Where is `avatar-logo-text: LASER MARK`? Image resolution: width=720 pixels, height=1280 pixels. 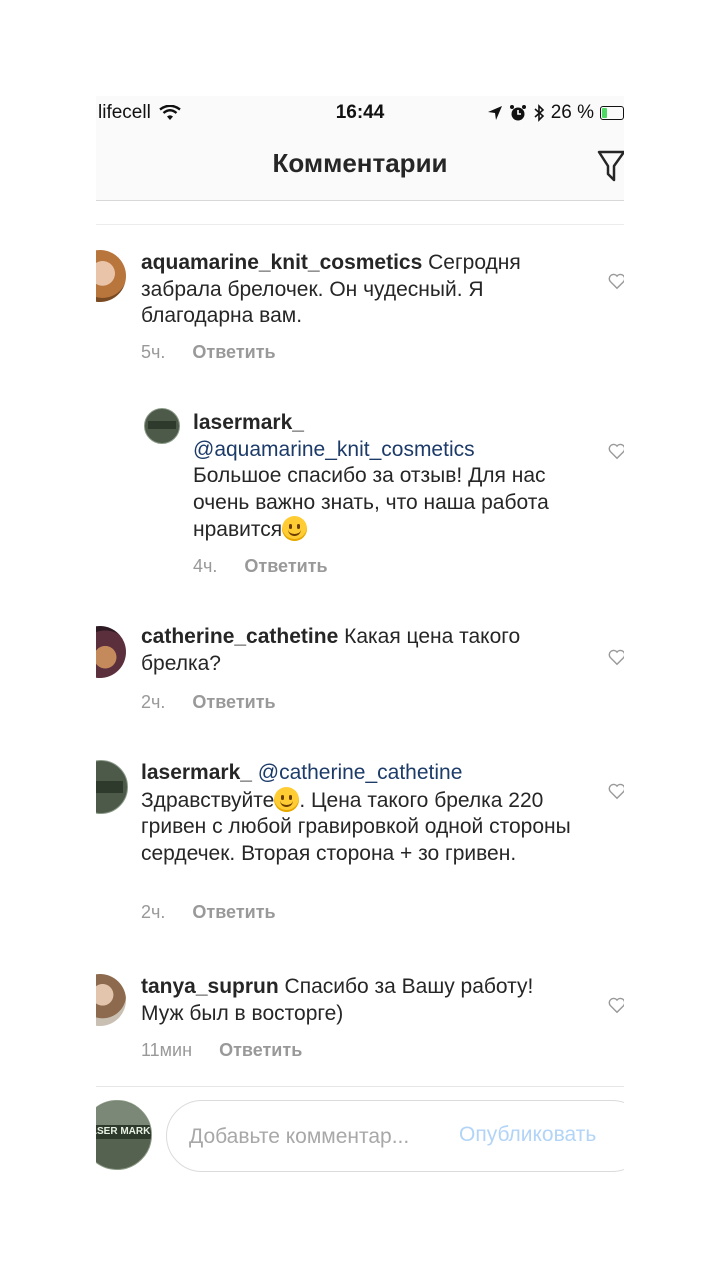
avatar-logo-text: LASER MARK is located at coordinates (123, 1132).